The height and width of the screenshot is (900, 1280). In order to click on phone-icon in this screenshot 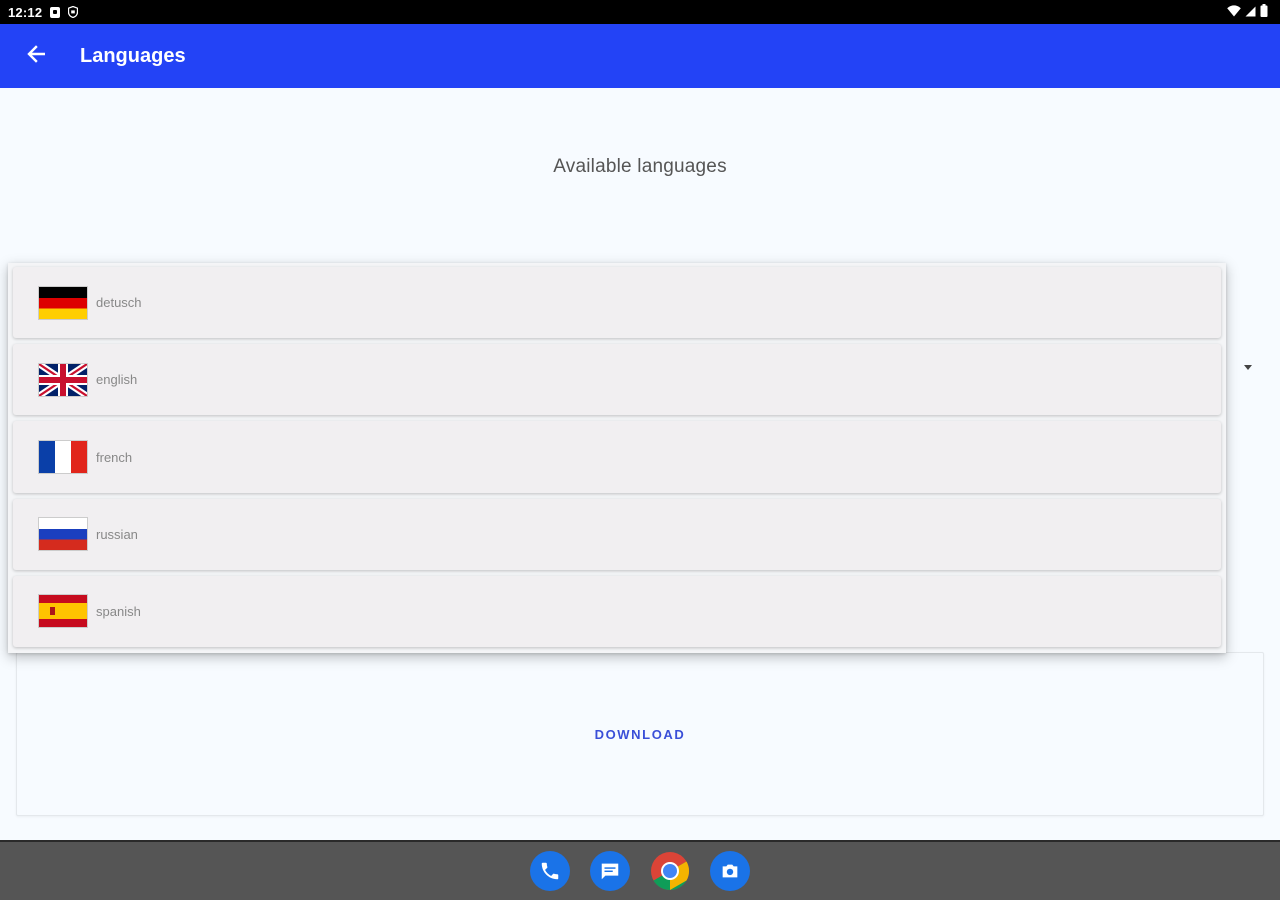, I will do `click(550, 871)`.